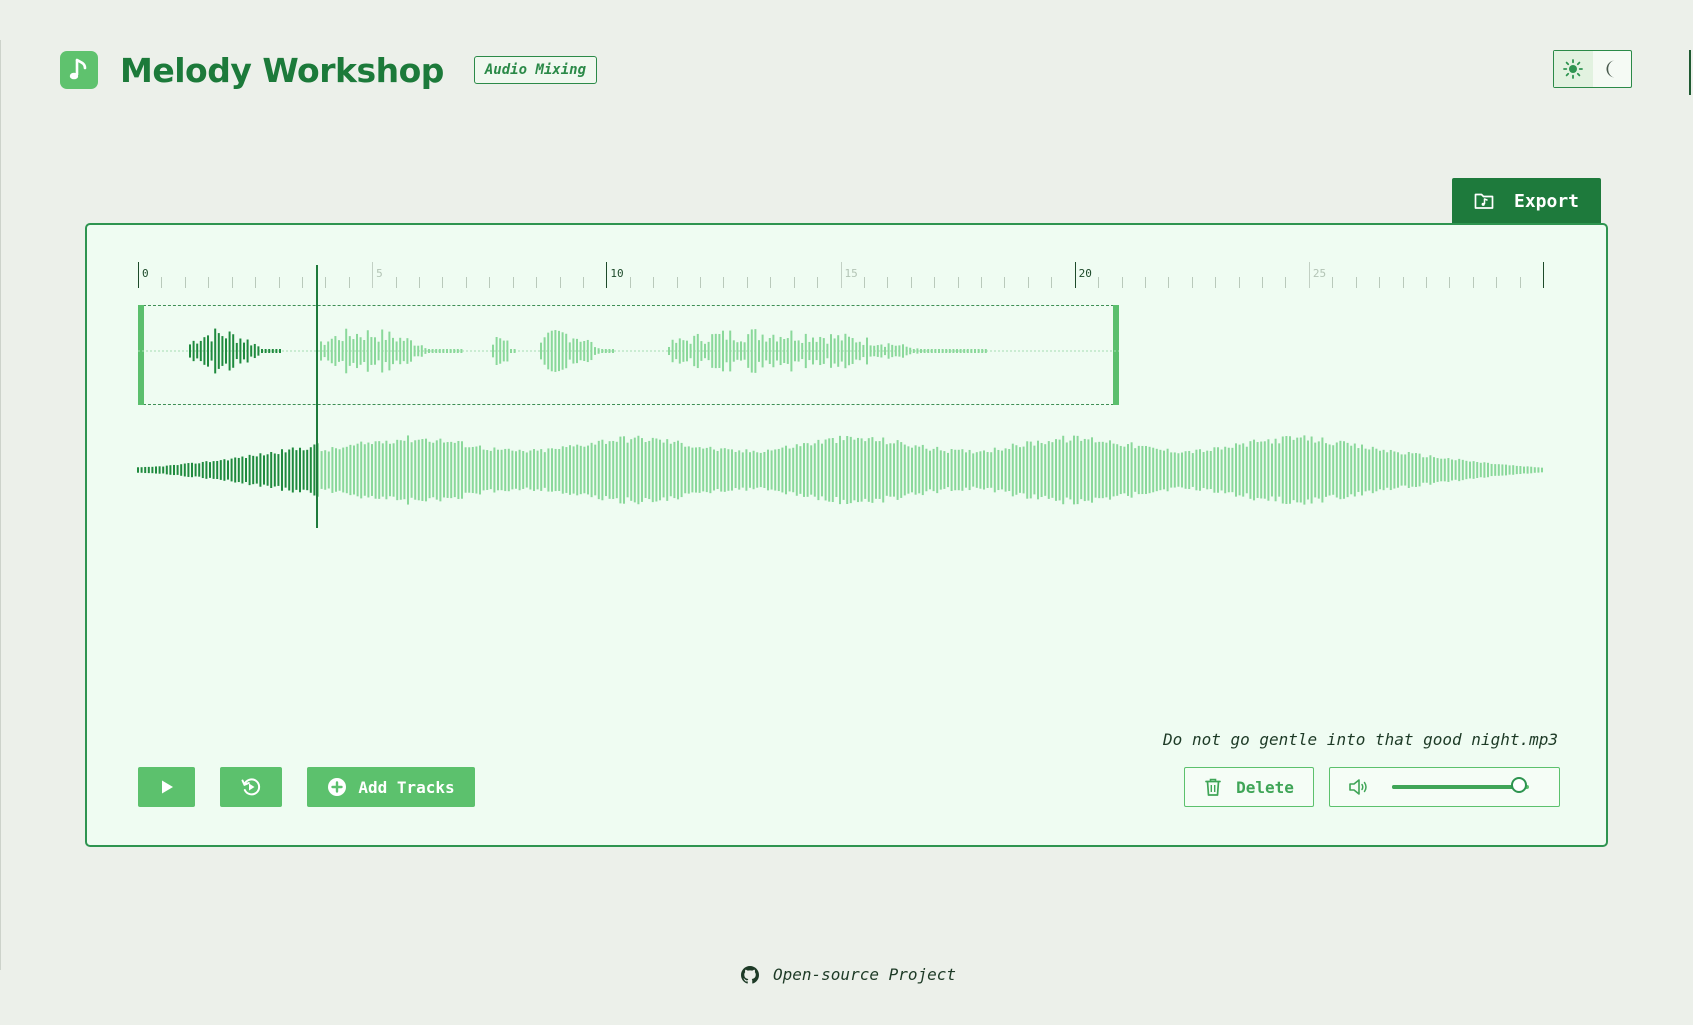  I want to click on delete-button: Delete, so click(1249, 787).